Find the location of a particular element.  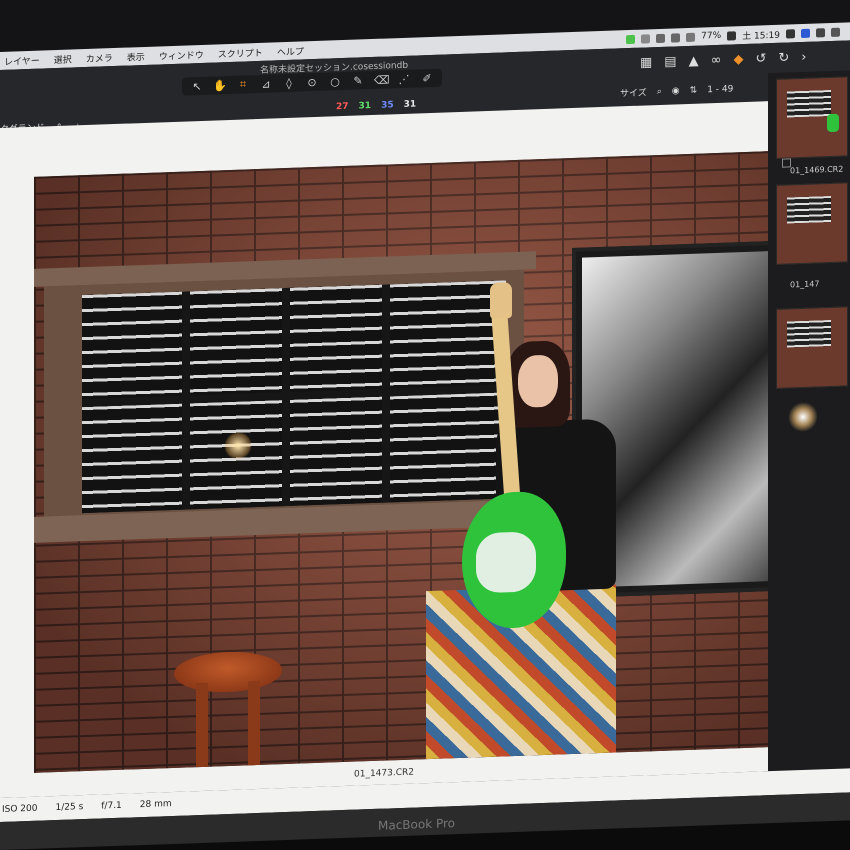

clock: 土 15:19 is located at coordinates (761, 34).